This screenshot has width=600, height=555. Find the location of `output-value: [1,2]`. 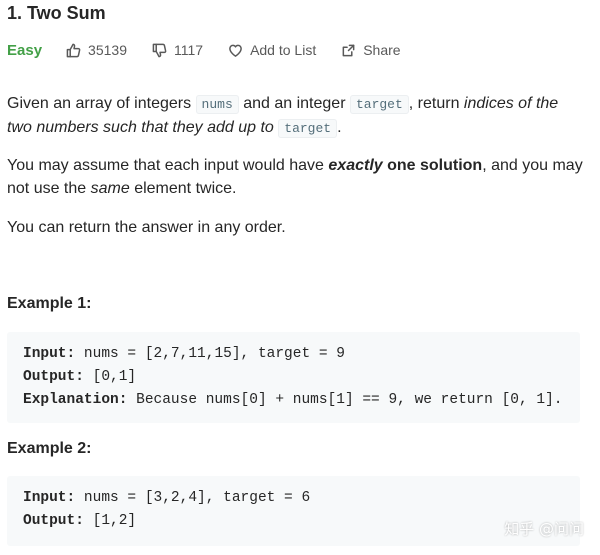

output-value: [1,2] is located at coordinates (110, 521).